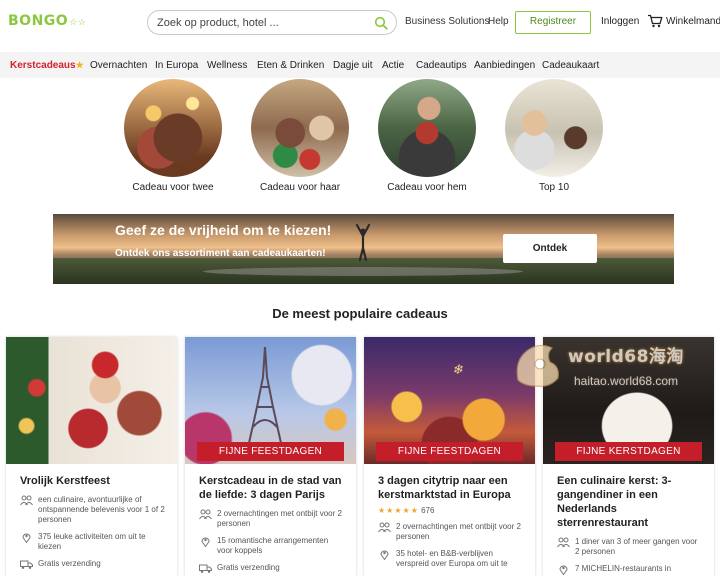  Describe the element at coordinates (537, 365) in the screenshot. I see `watermark-logo-icon` at that location.